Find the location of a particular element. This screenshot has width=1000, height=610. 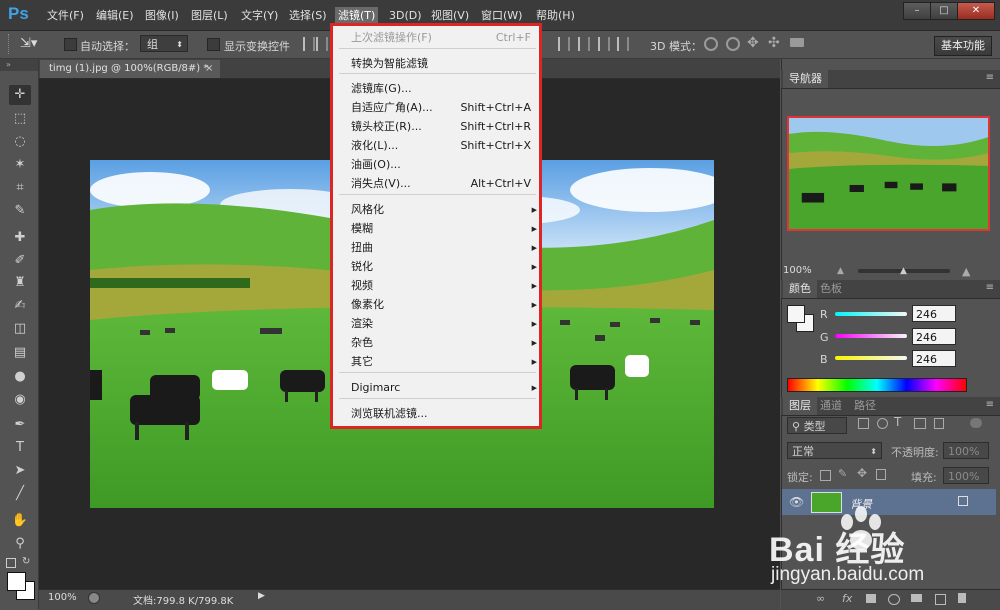

show-transform-checkbox is located at coordinates (213, 44).